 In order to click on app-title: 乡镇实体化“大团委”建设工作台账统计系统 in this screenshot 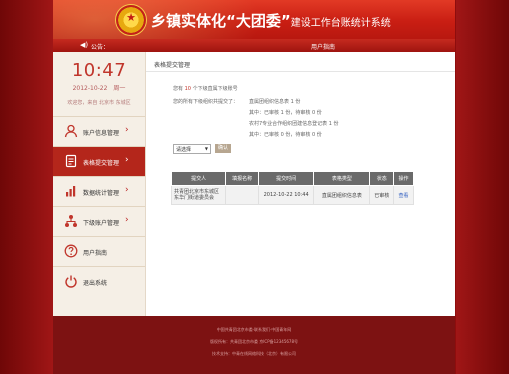, I will do `click(271, 20)`.